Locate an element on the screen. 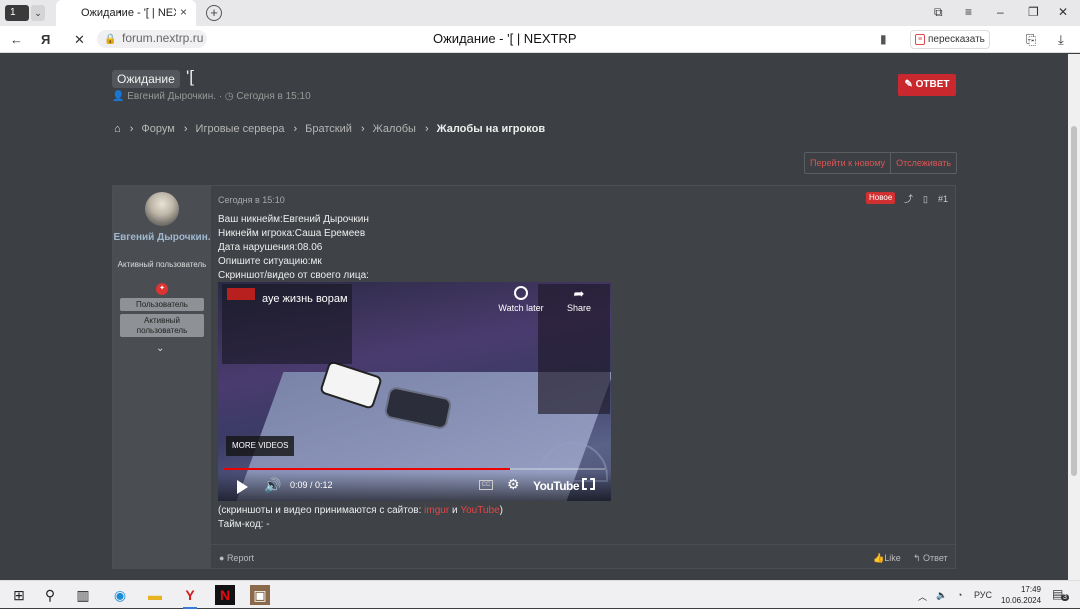  scrollbar is located at coordinates (1074, 317).